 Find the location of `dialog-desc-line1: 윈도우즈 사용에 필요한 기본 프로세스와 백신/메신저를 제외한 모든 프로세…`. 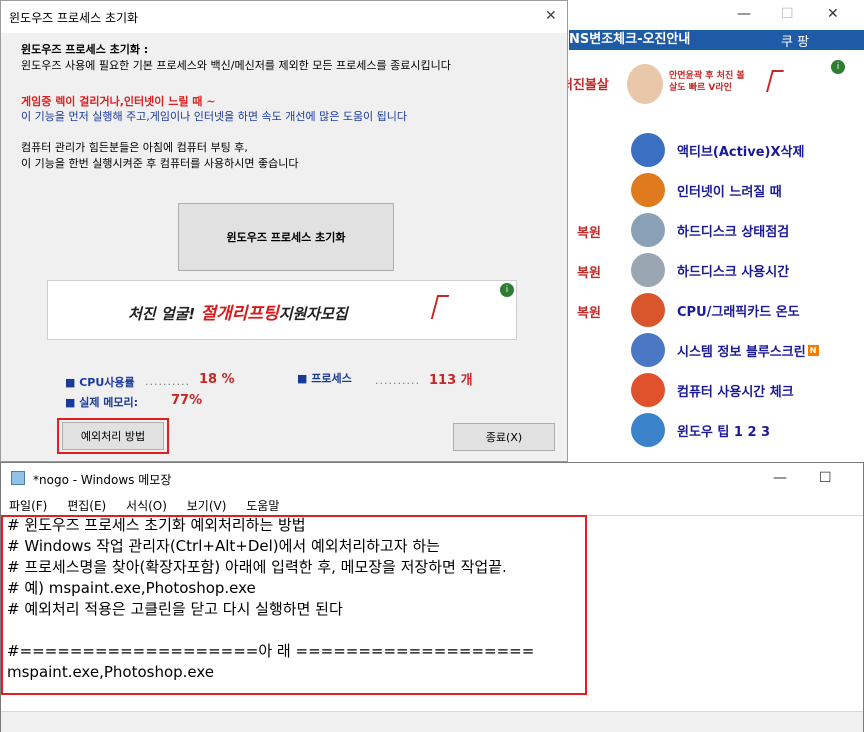

dialog-desc-line1: 윈도우즈 사용에 필요한 기본 프로세스와 백신/메신저를 제외한 모든 프로세… is located at coordinates (236, 65).